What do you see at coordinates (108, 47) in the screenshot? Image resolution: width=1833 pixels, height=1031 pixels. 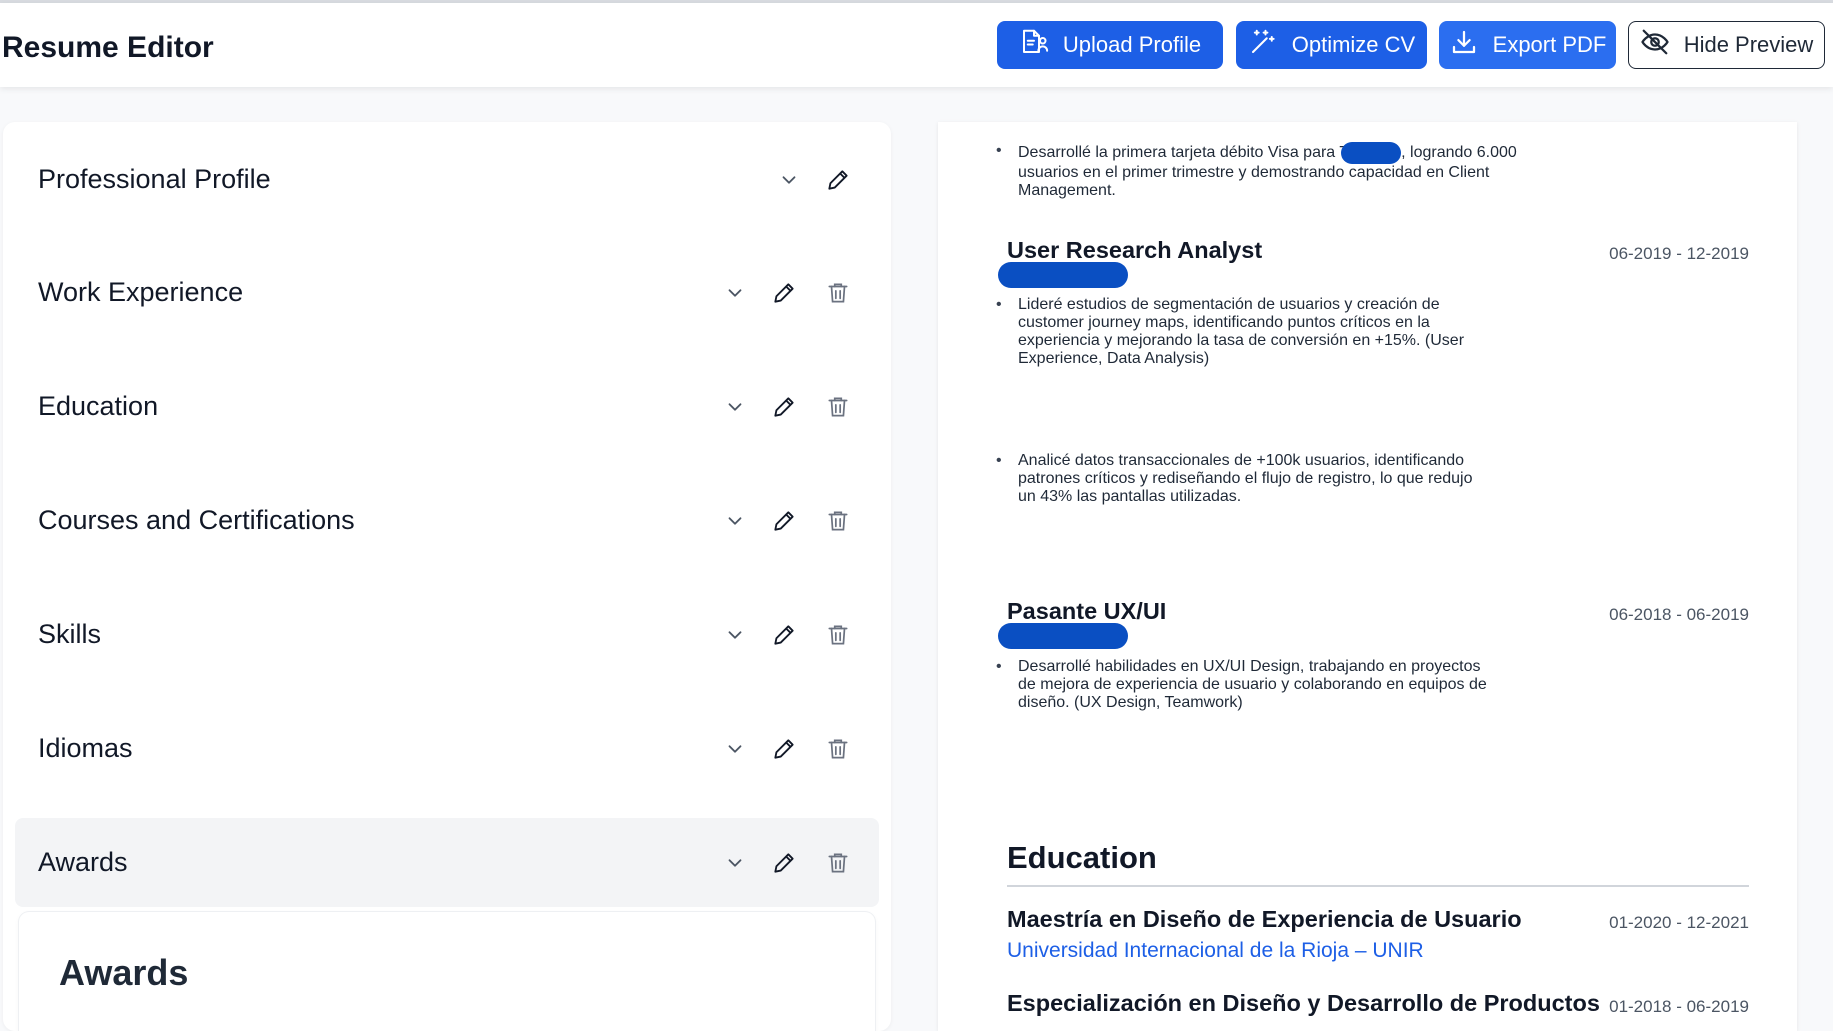 I see `page-title: Resume Editor` at bounding box center [108, 47].